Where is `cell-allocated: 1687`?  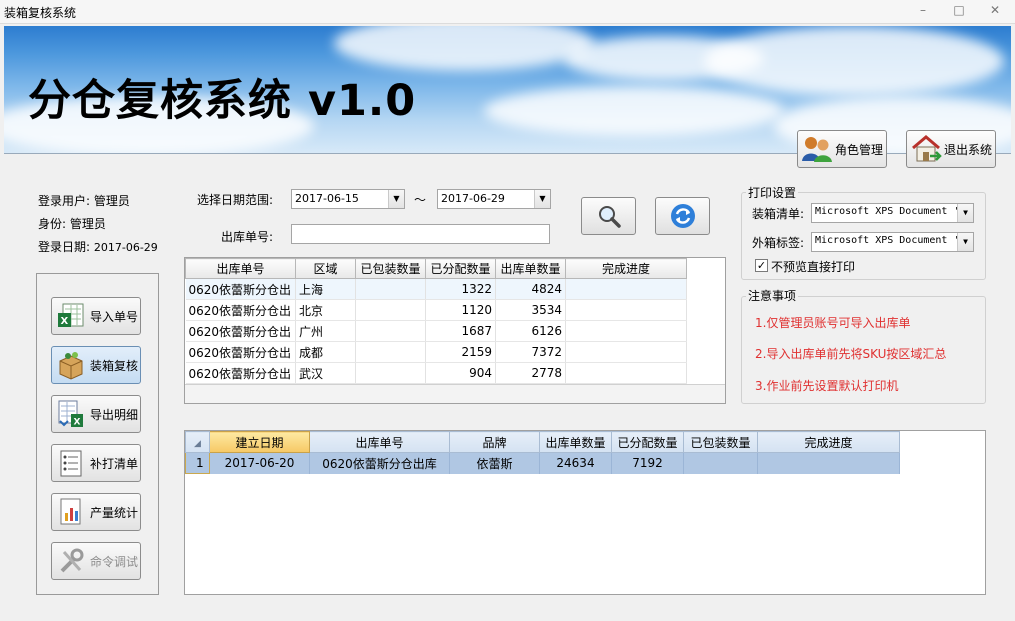
cell-allocated: 1687 is located at coordinates (460, 331).